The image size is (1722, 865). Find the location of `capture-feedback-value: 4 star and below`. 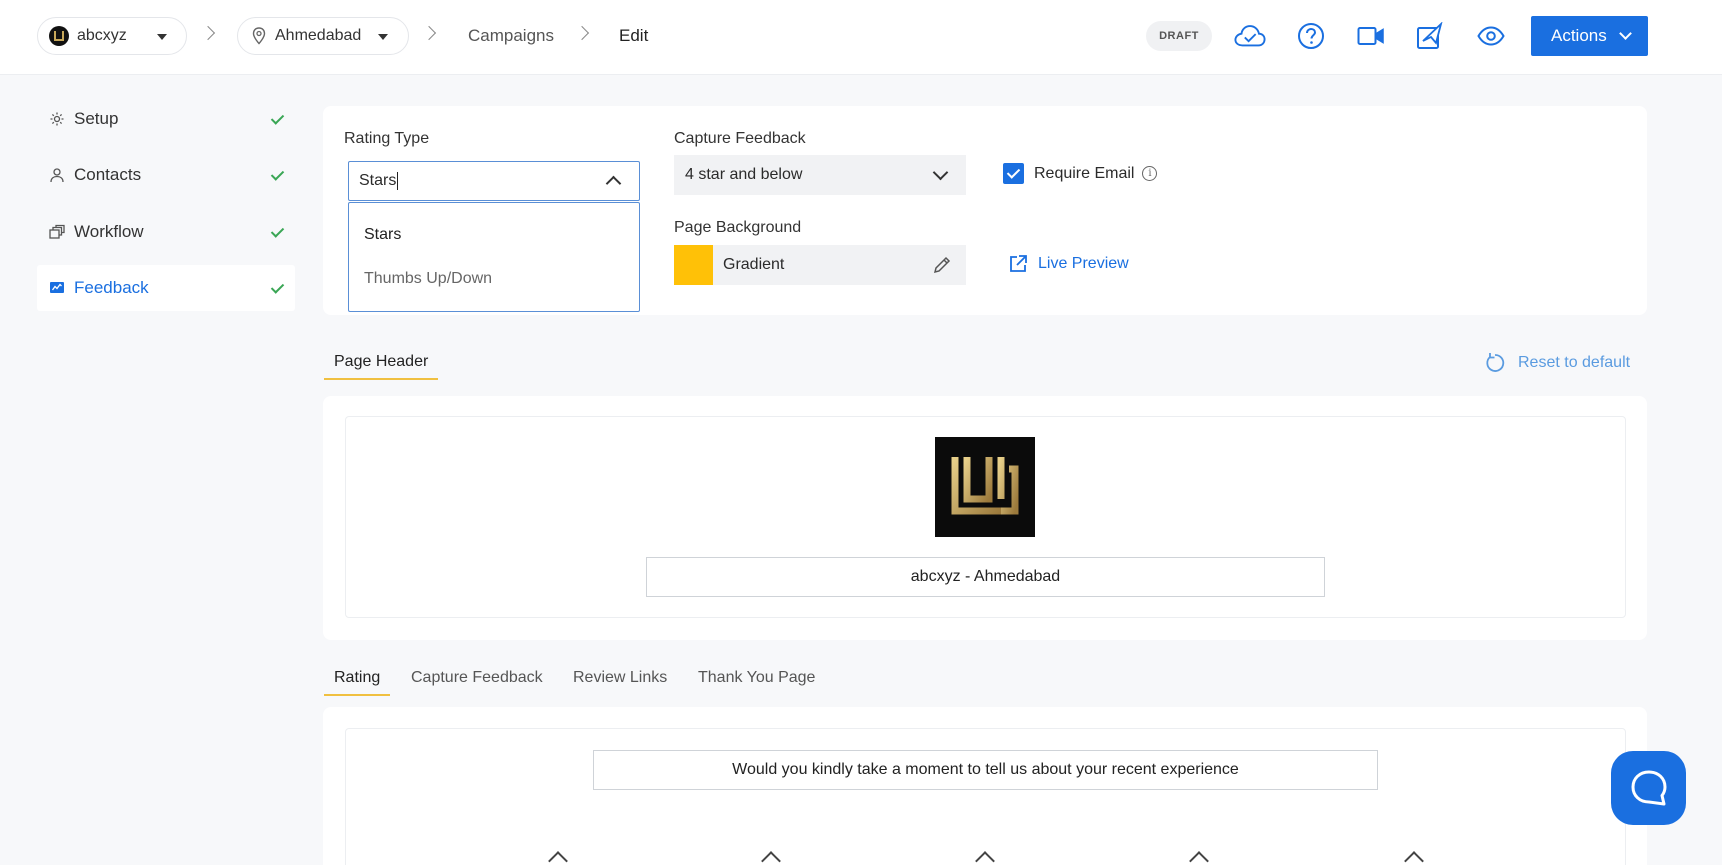

capture-feedback-value: 4 star and below is located at coordinates (744, 174).